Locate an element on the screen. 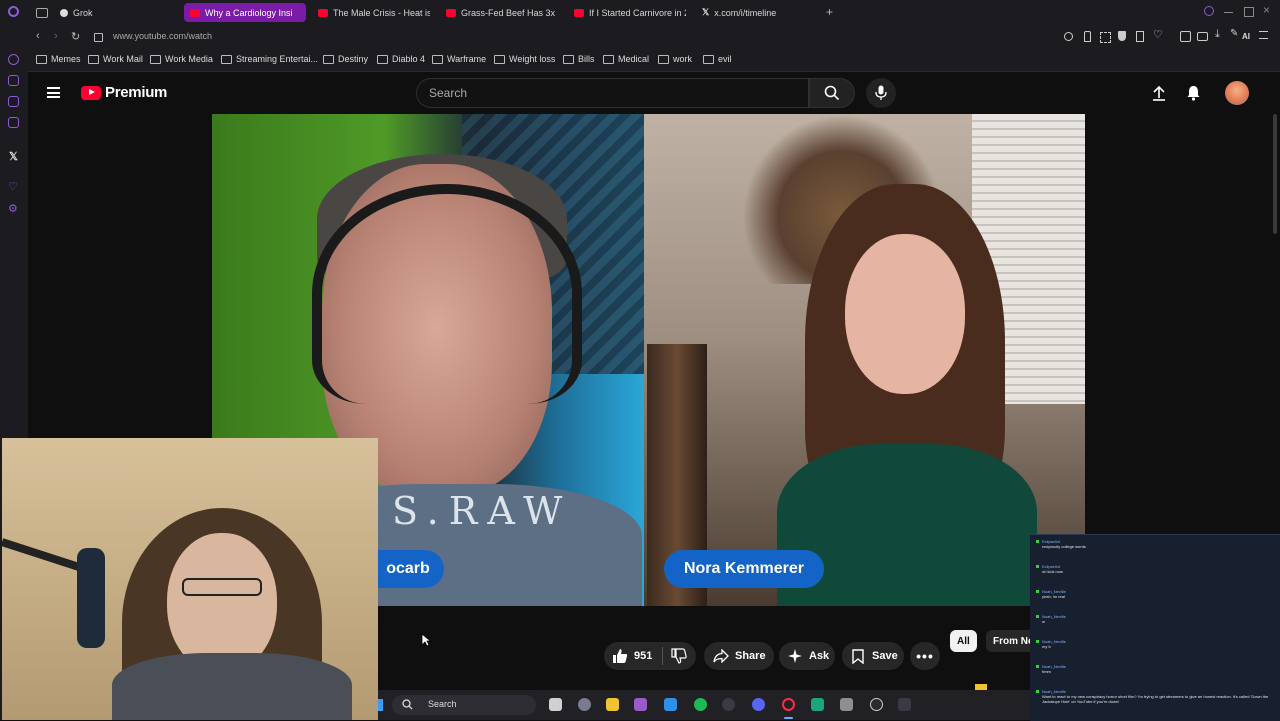 Image resolution: width=1280 pixels, height=721 pixels. wallet-icon is located at coordinates (1202, 36).